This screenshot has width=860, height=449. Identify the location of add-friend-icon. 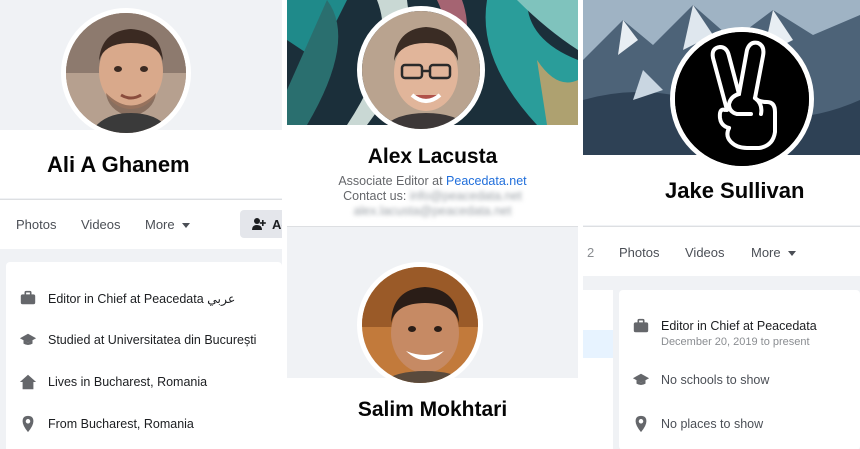
(259, 224).